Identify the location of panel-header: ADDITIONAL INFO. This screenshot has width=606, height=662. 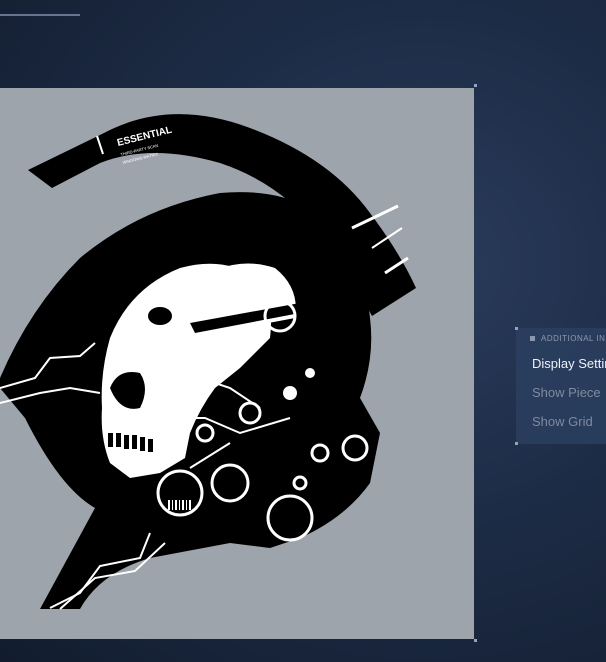
(568, 338).